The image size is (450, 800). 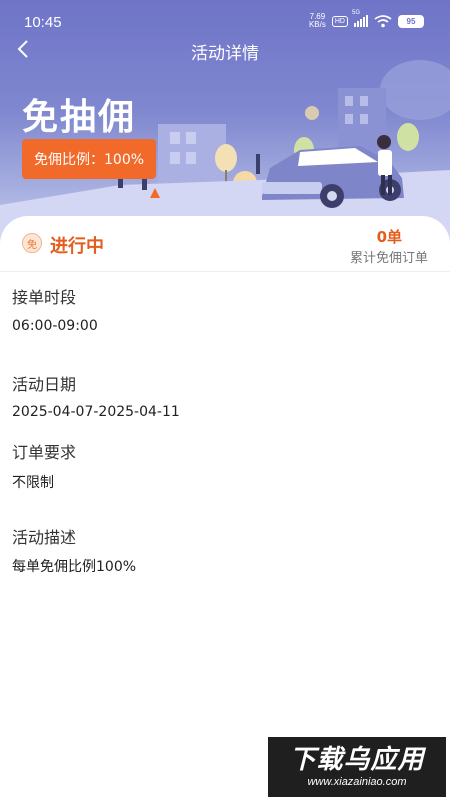 I want to click on activity-status: 进行中, so click(x=77, y=246).